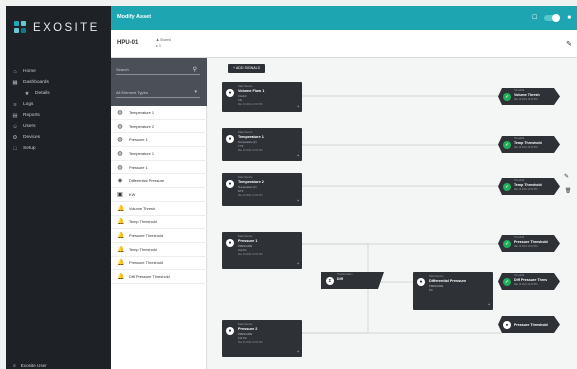  What do you see at coordinates (36, 82) in the screenshot?
I see `sidebar-item-label: Dashboards` at bounding box center [36, 82].